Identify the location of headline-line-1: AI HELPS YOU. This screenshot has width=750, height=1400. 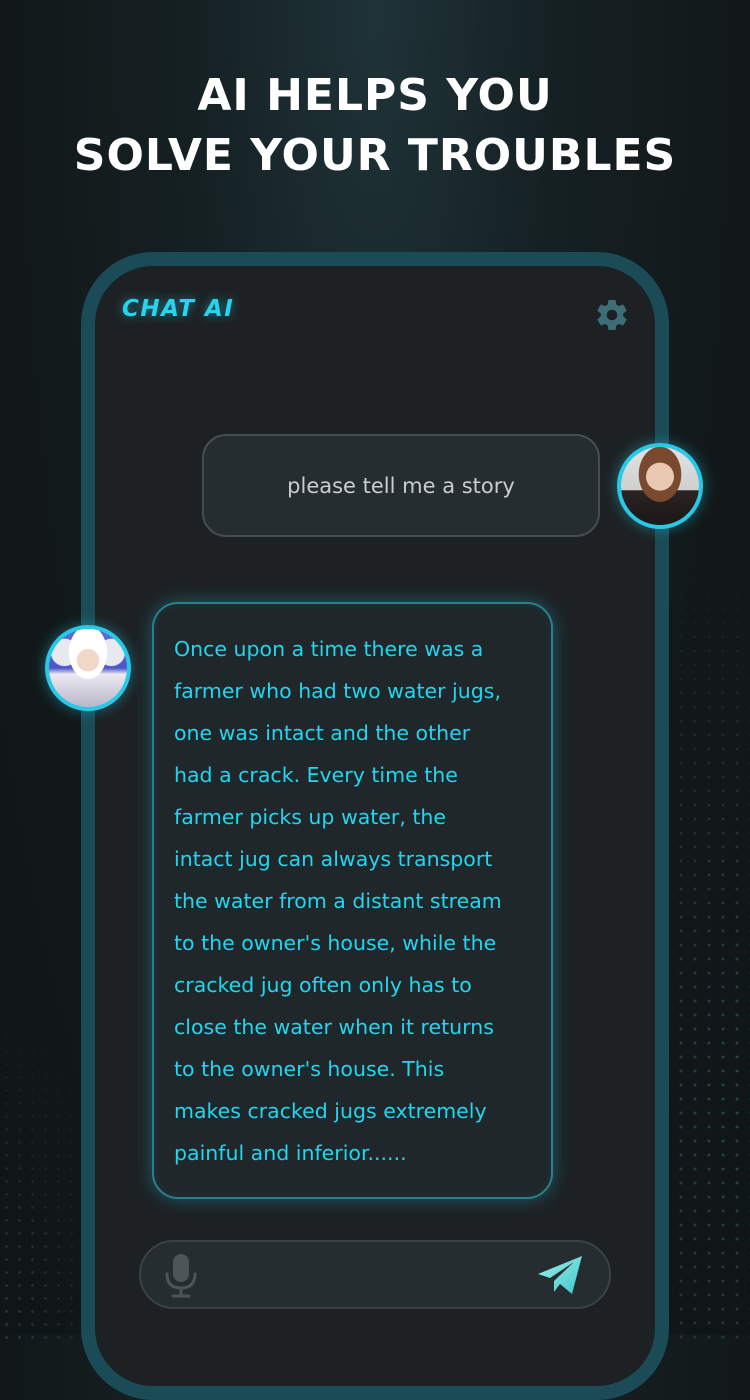
(375, 95).